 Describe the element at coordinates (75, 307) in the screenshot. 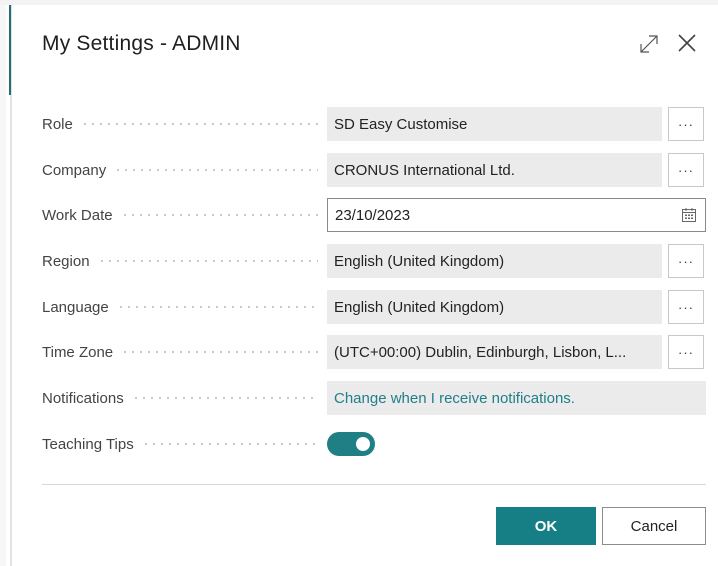

I see `language-label: Language` at that location.